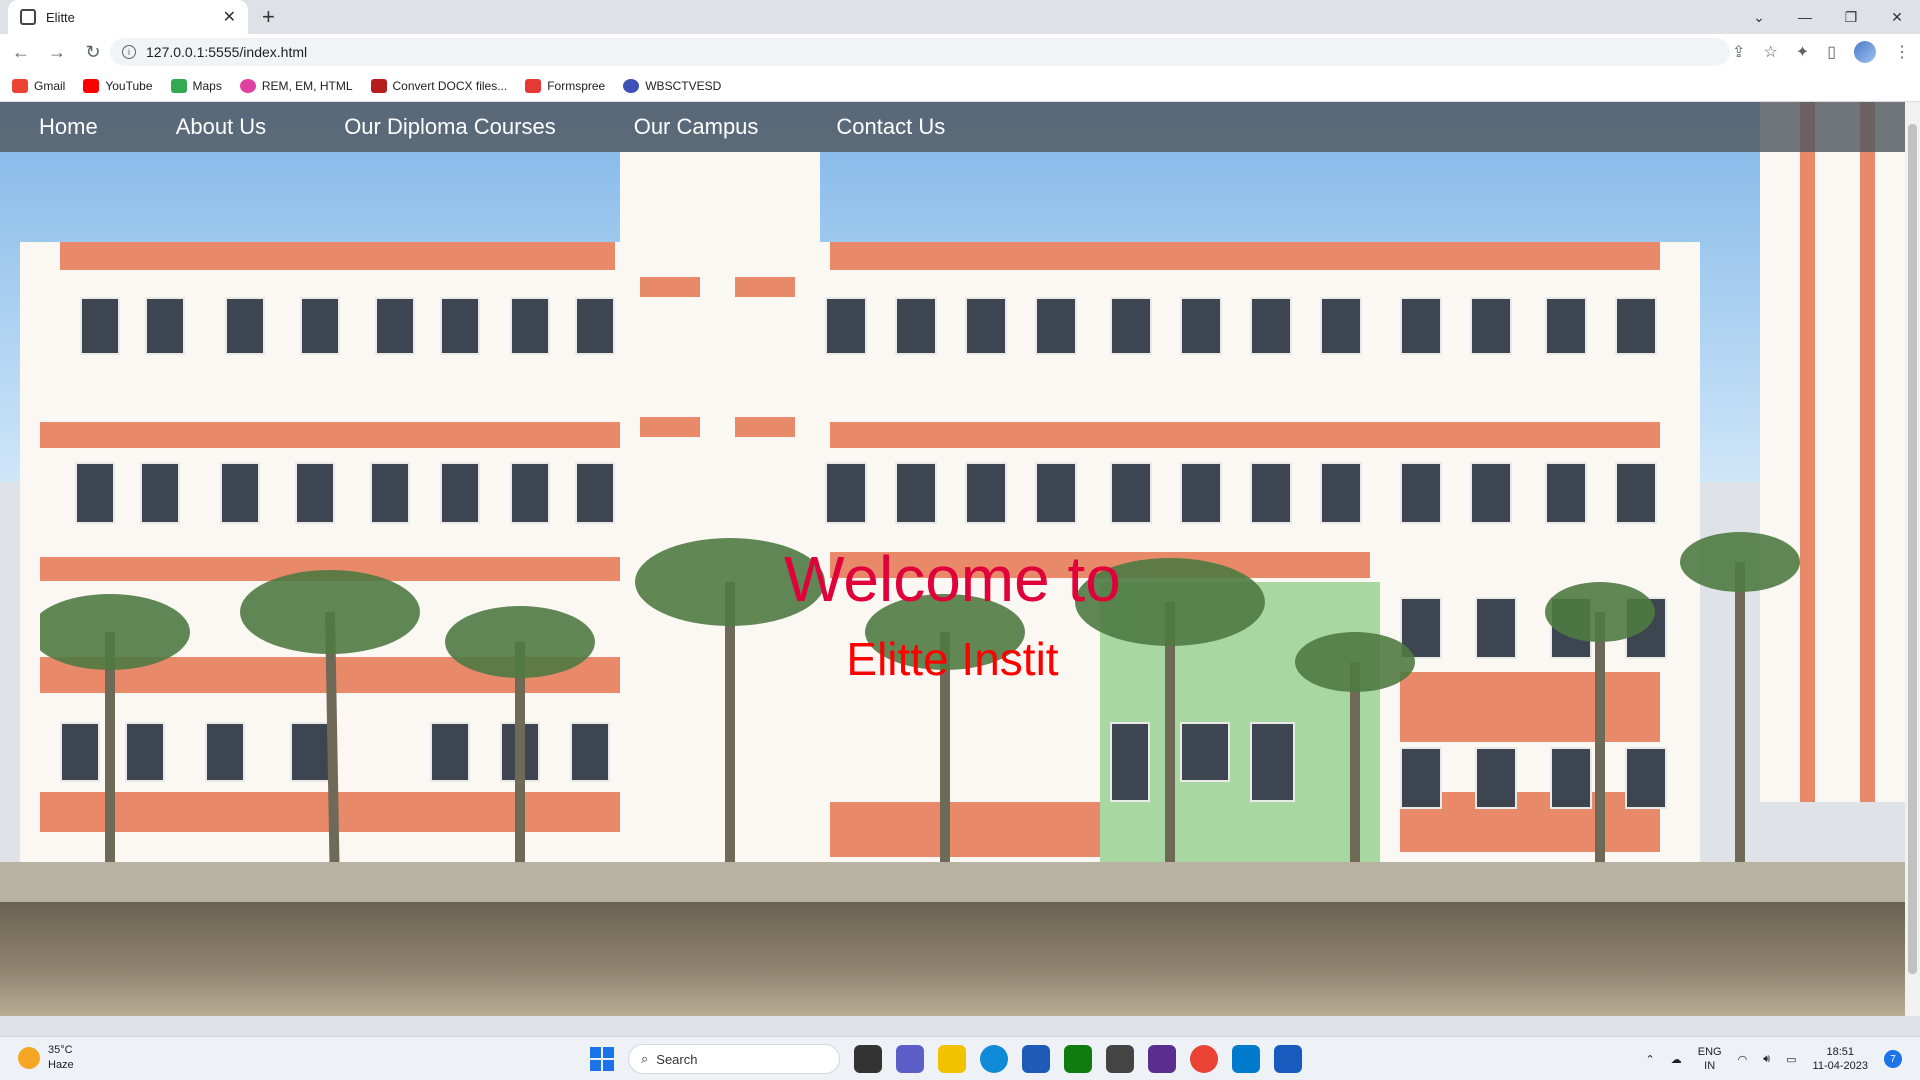  What do you see at coordinates (378, 85) in the screenshot?
I see `pdf-icon` at bounding box center [378, 85].